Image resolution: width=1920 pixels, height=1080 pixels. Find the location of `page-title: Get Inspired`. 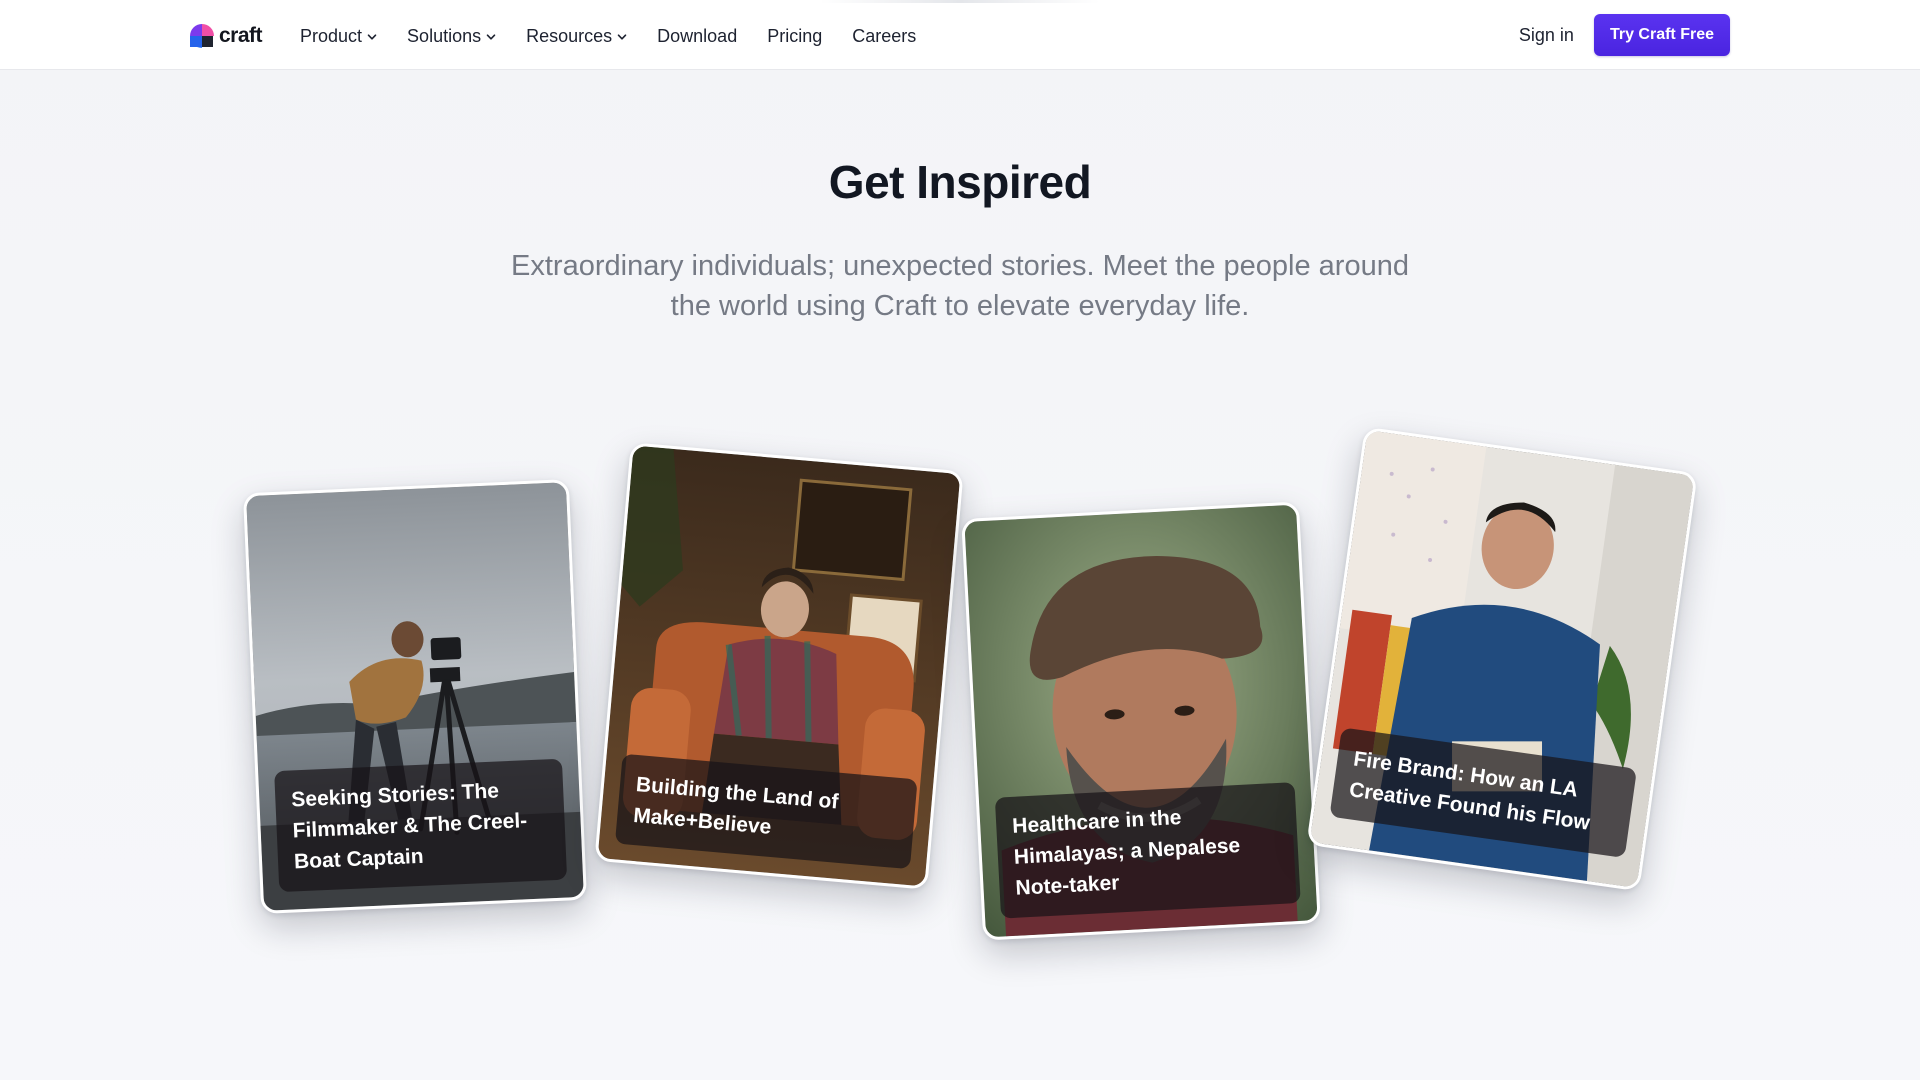

page-title: Get Inspired is located at coordinates (960, 182).